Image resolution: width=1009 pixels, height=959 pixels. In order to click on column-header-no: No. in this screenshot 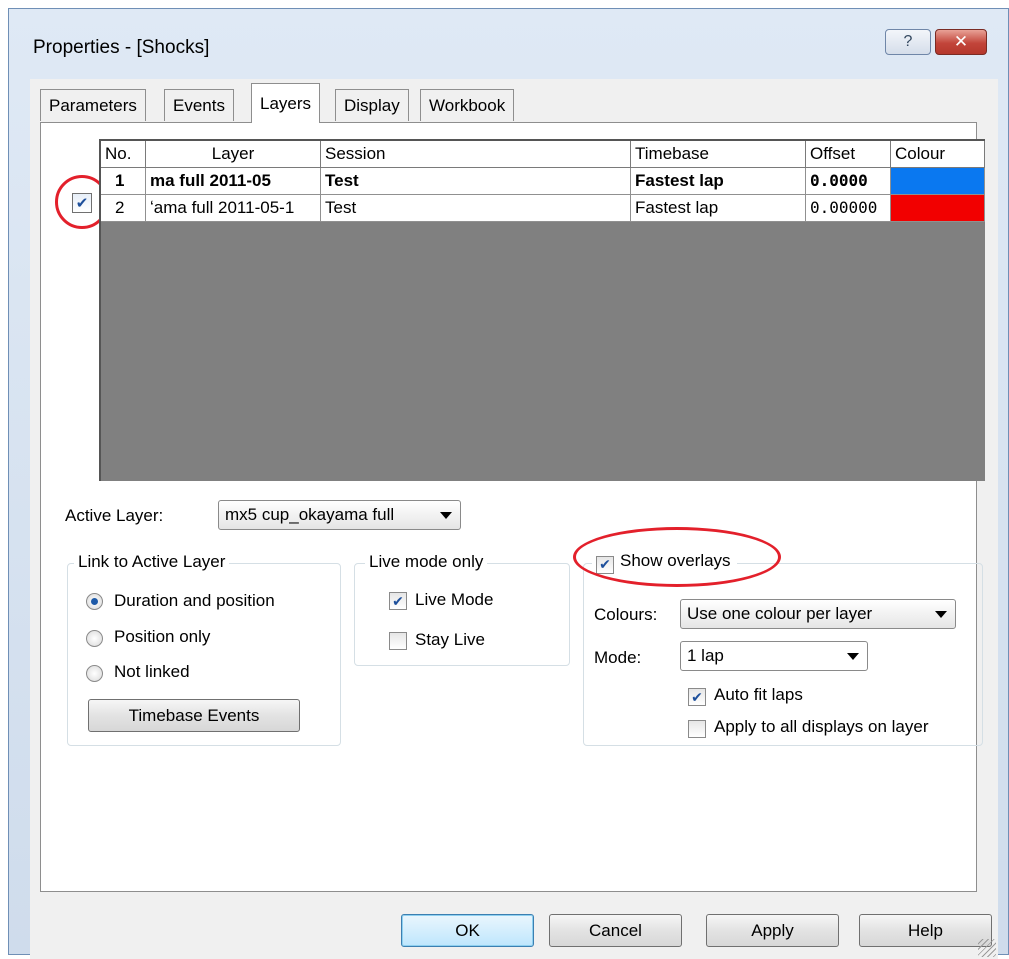, I will do `click(123, 154)`.